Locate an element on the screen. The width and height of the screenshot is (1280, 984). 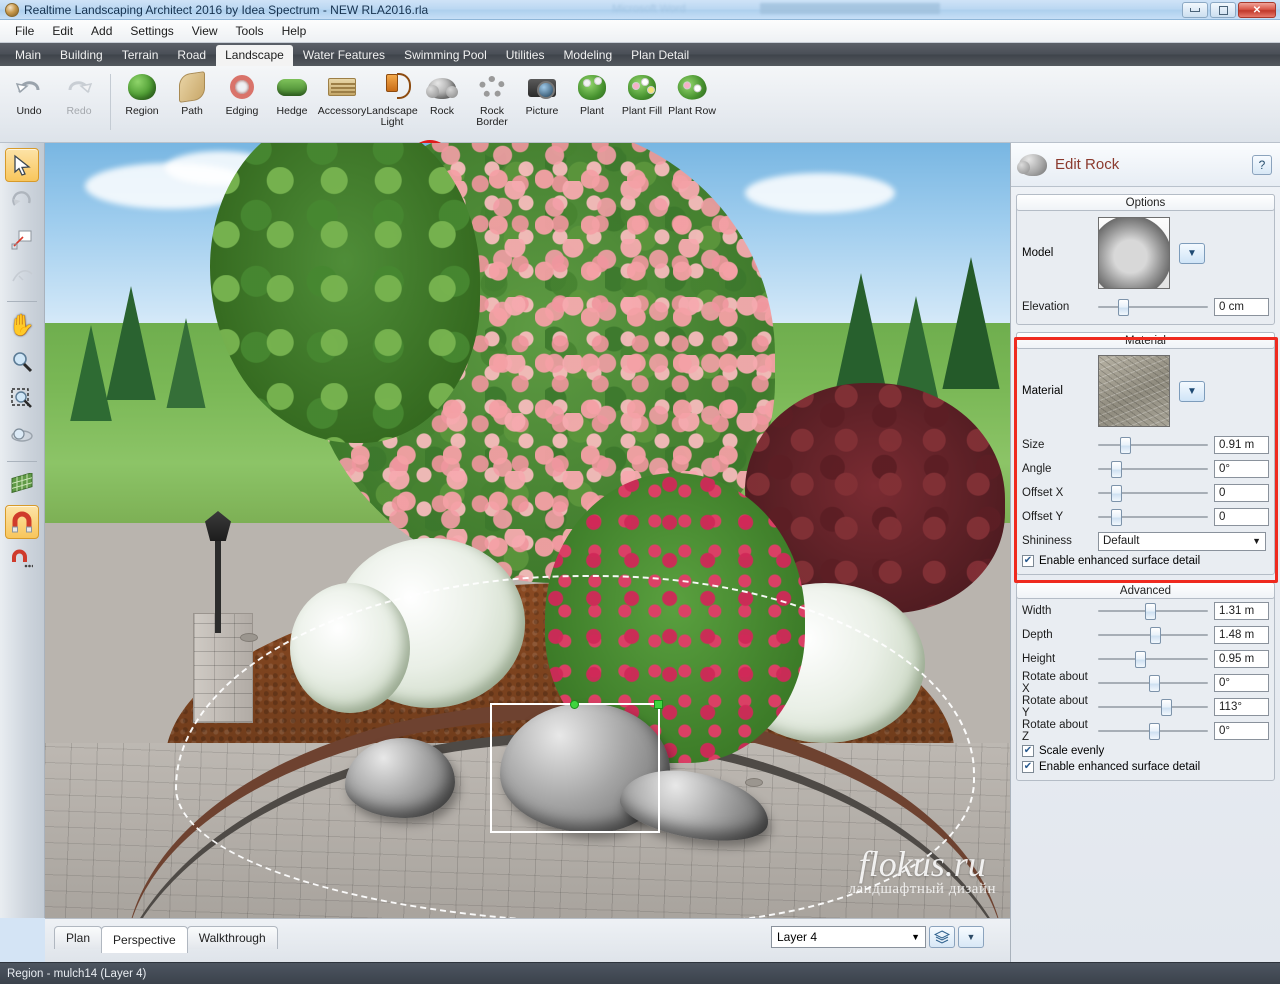
menu-settings: Settings is located at coordinates (151, 31).